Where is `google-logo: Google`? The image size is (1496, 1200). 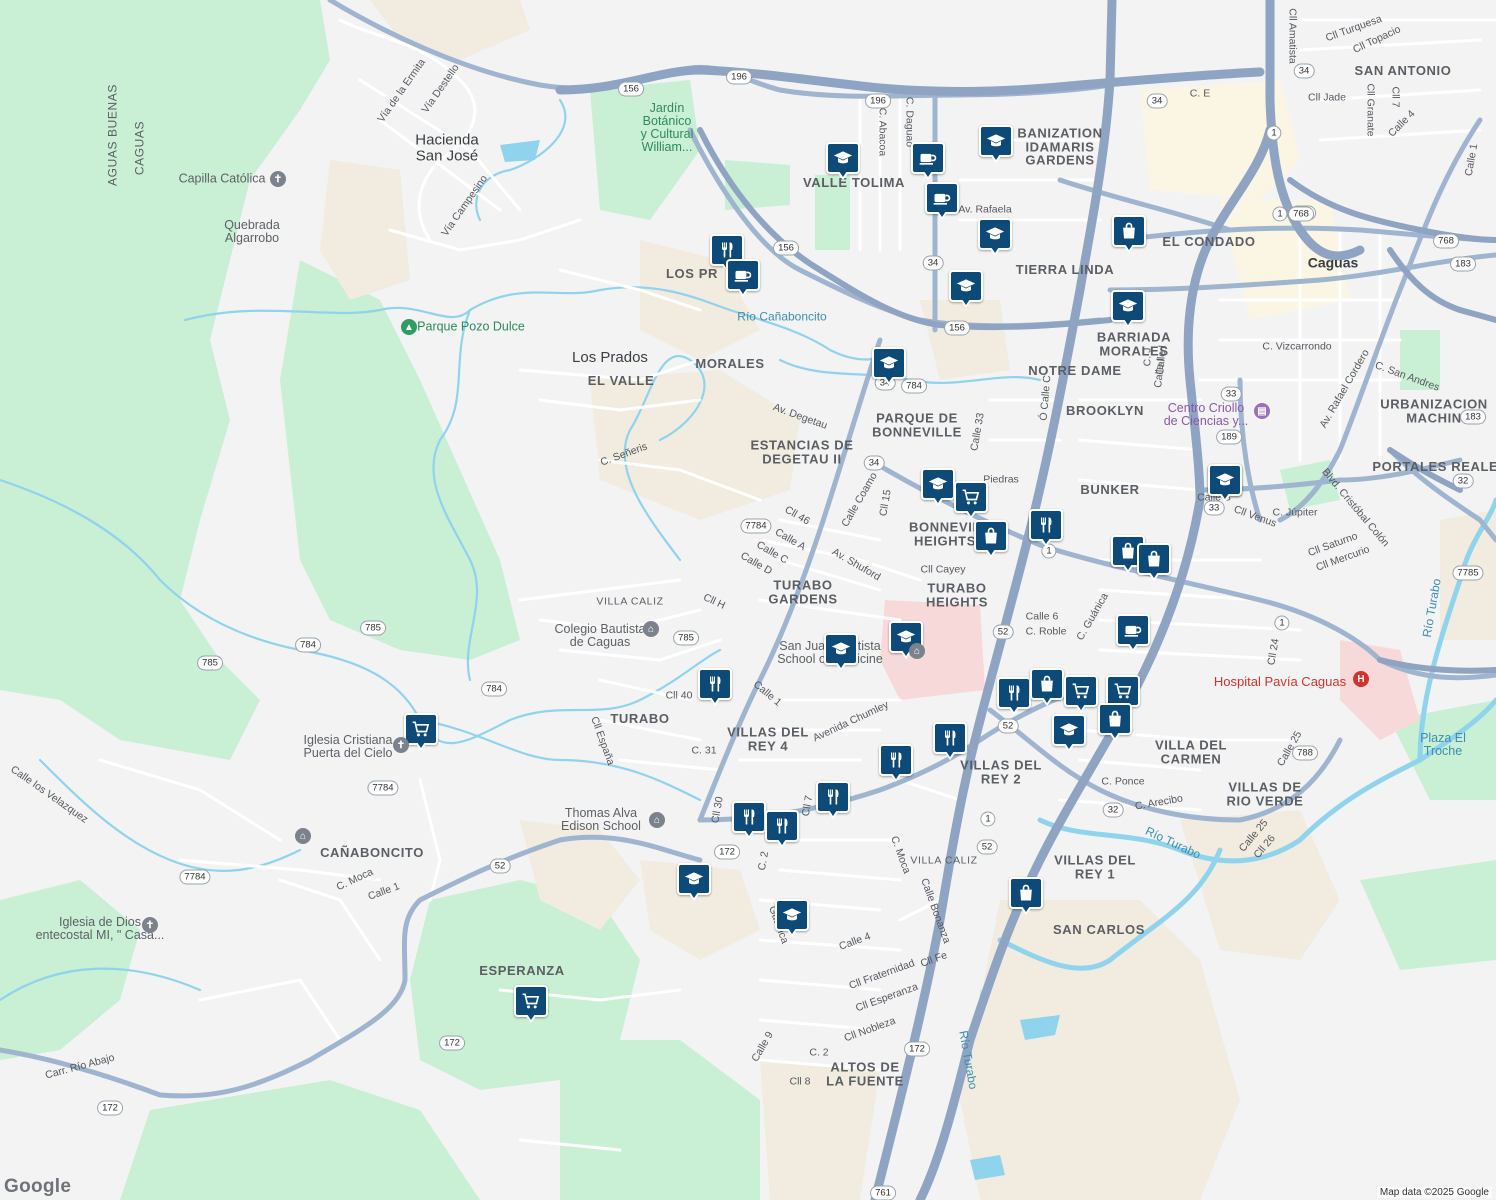 google-logo: Google is located at coordinates (38, 1186).